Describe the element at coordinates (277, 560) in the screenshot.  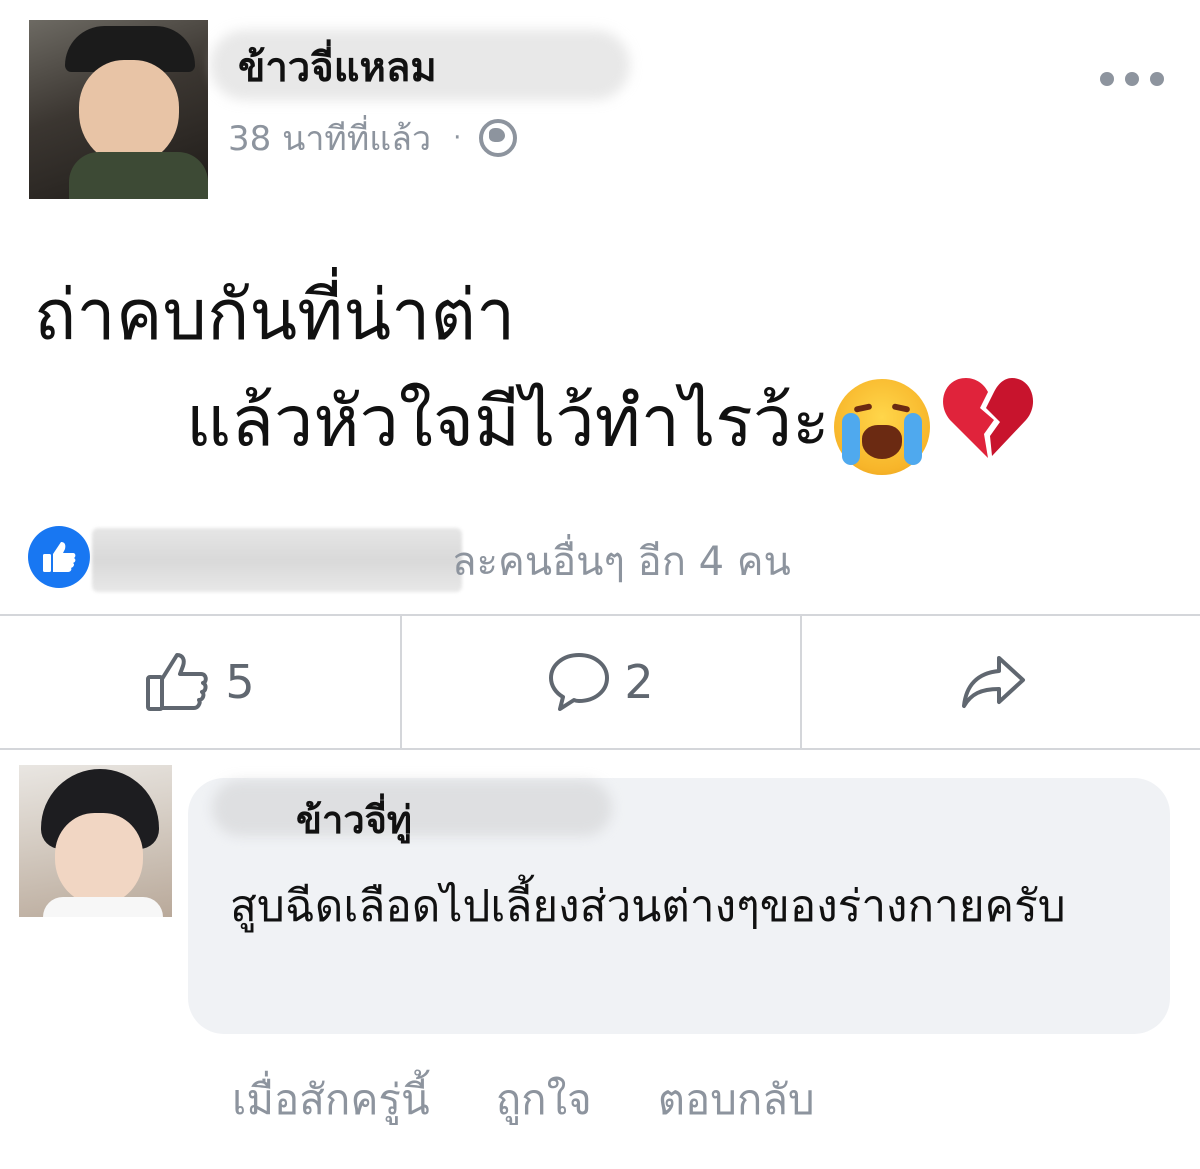
I see `redacted-names` at that location.